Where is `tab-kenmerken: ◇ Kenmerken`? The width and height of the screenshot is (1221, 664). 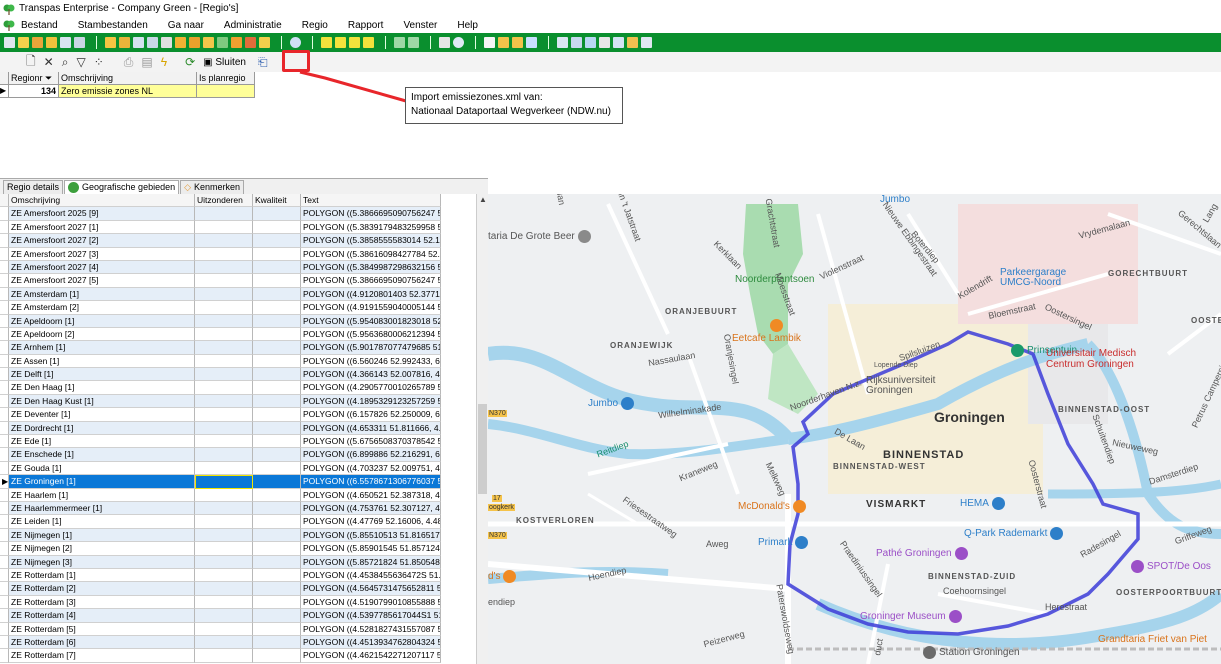
tab-kenmerken: ◇ Kenmerken is located at coordinates (212, 187).